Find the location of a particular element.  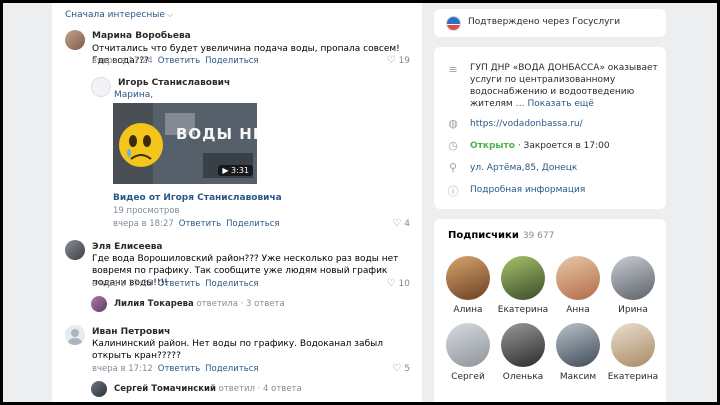

subscriber-item: Сергей is located at coordinates (468, 352).